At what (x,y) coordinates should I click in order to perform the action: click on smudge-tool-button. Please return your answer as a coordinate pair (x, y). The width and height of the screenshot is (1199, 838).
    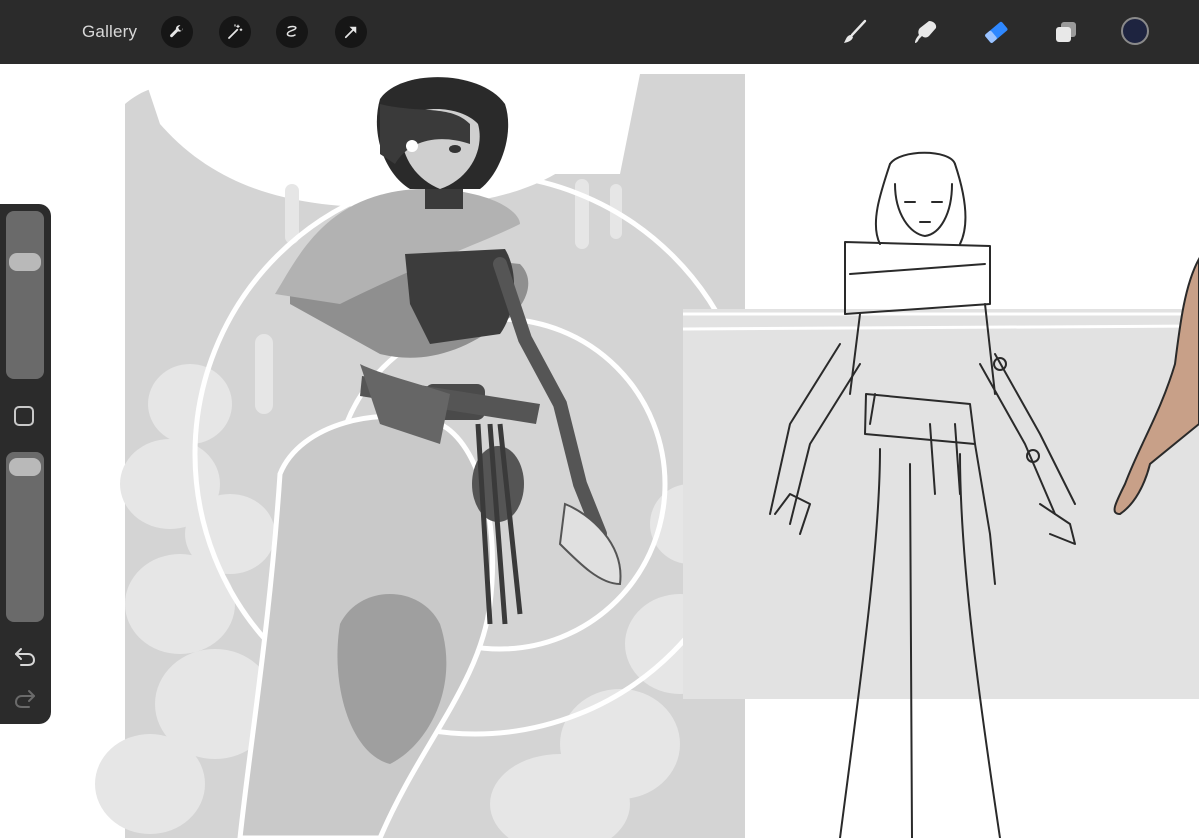
    Looking at the image, I should click on (926, 32).